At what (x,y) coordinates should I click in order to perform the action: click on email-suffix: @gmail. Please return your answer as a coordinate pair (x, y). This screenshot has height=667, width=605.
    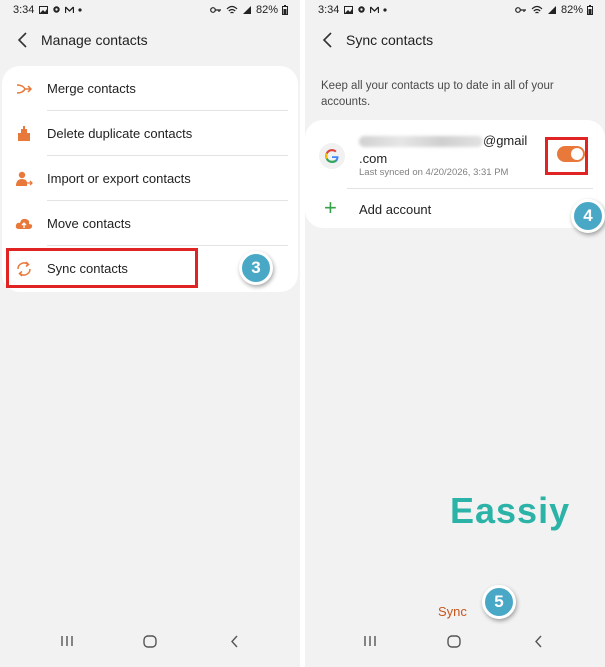
    Looking at the image, I should click on (505, 140).